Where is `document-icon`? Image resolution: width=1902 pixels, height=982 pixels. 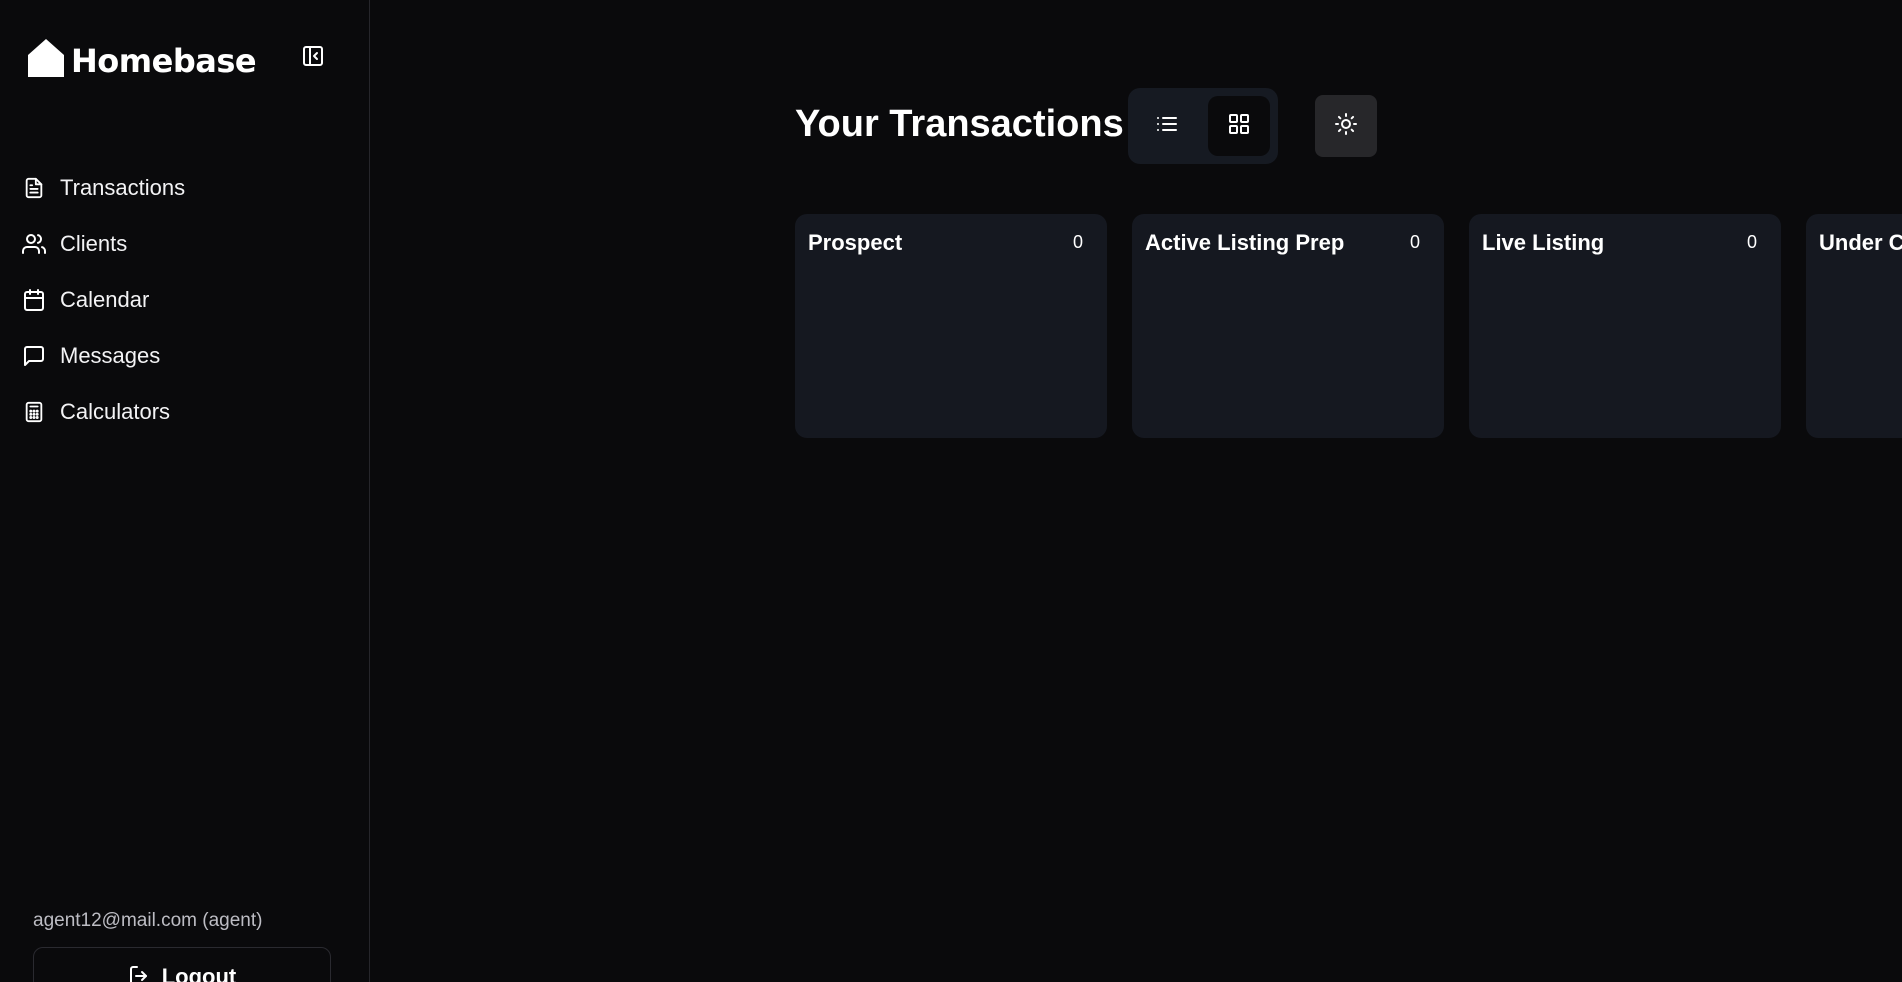
document-icon is located at coordinates (34, 188).